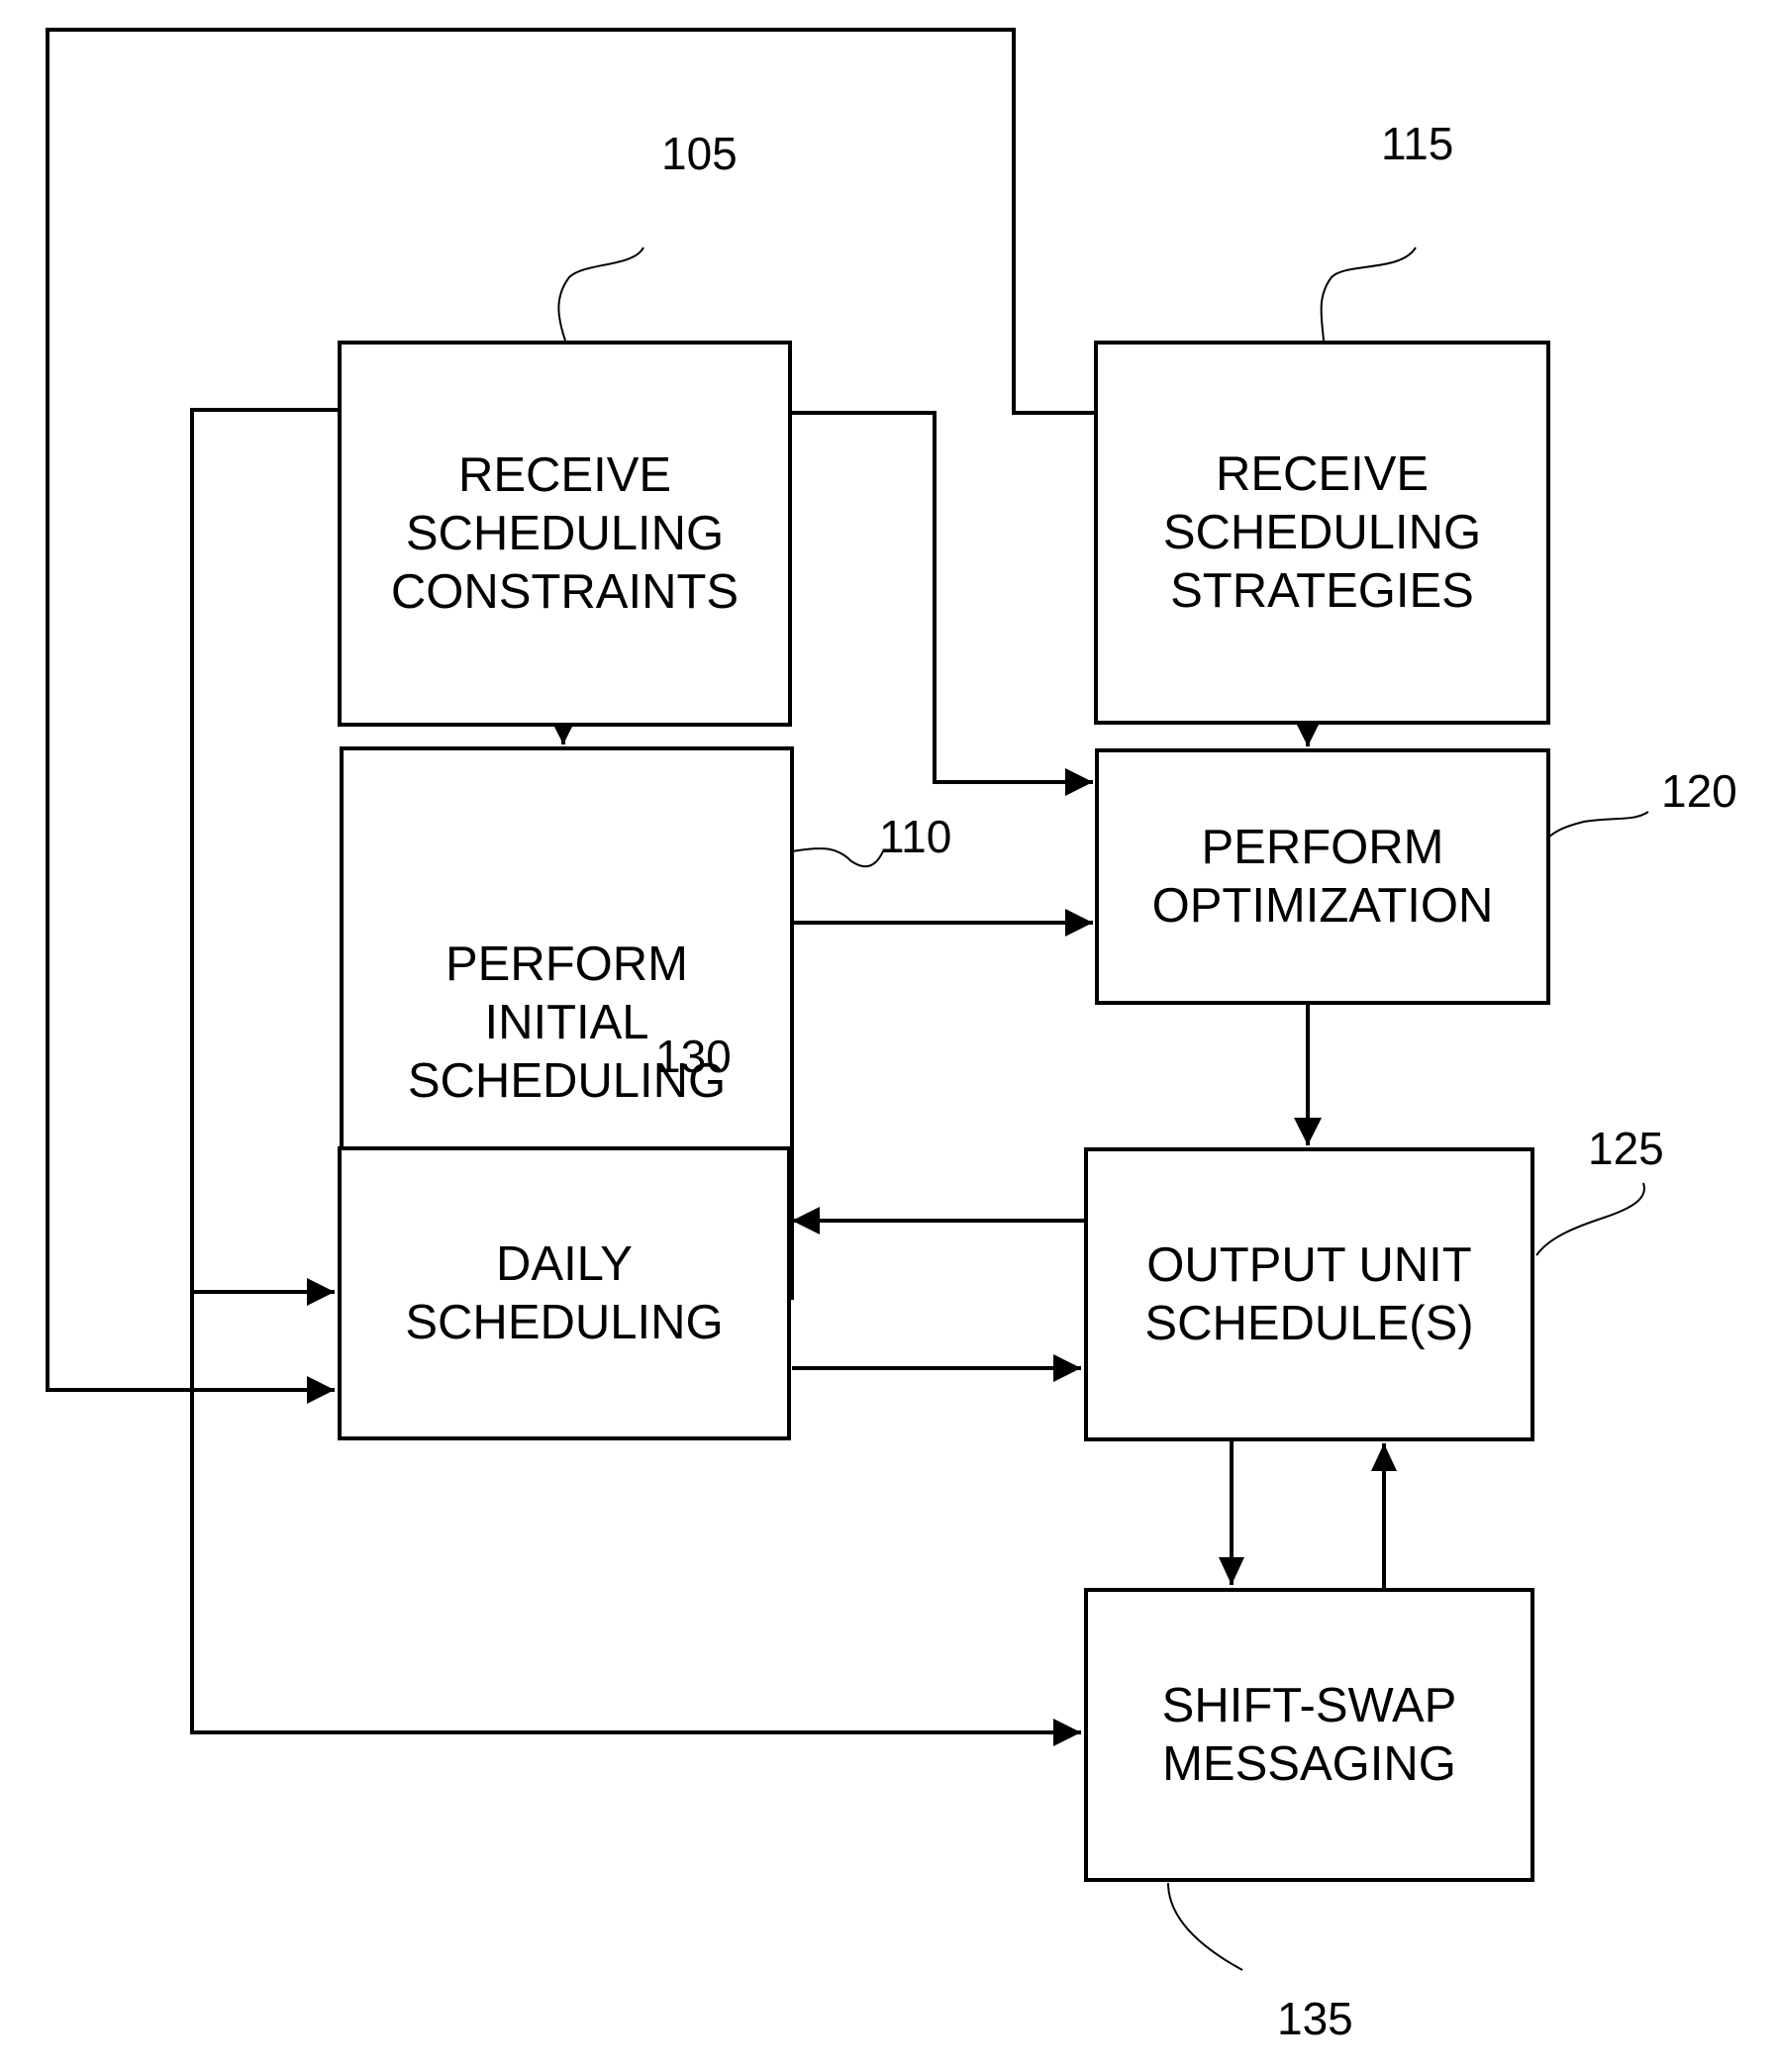 The height and width of the screenshot is (2072, 1778). I want to click on ref-115: 115, so click(1417, 143).